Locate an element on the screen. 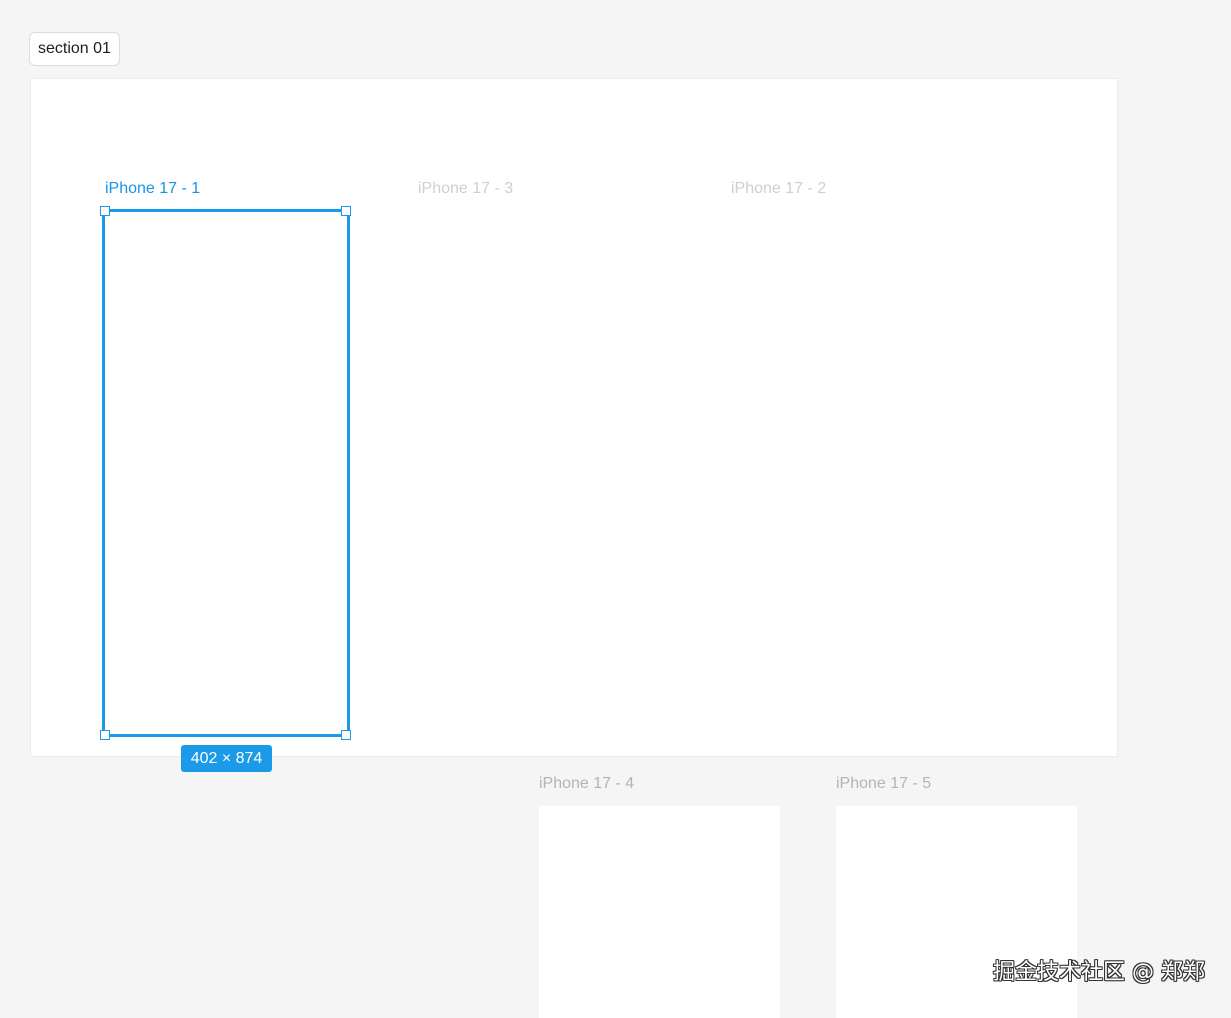 The width and height of the screenshot is (1231, 1018). frame-label-iphone-17-5: iPhone 17 - 5 is located at coordinates (883, 784).